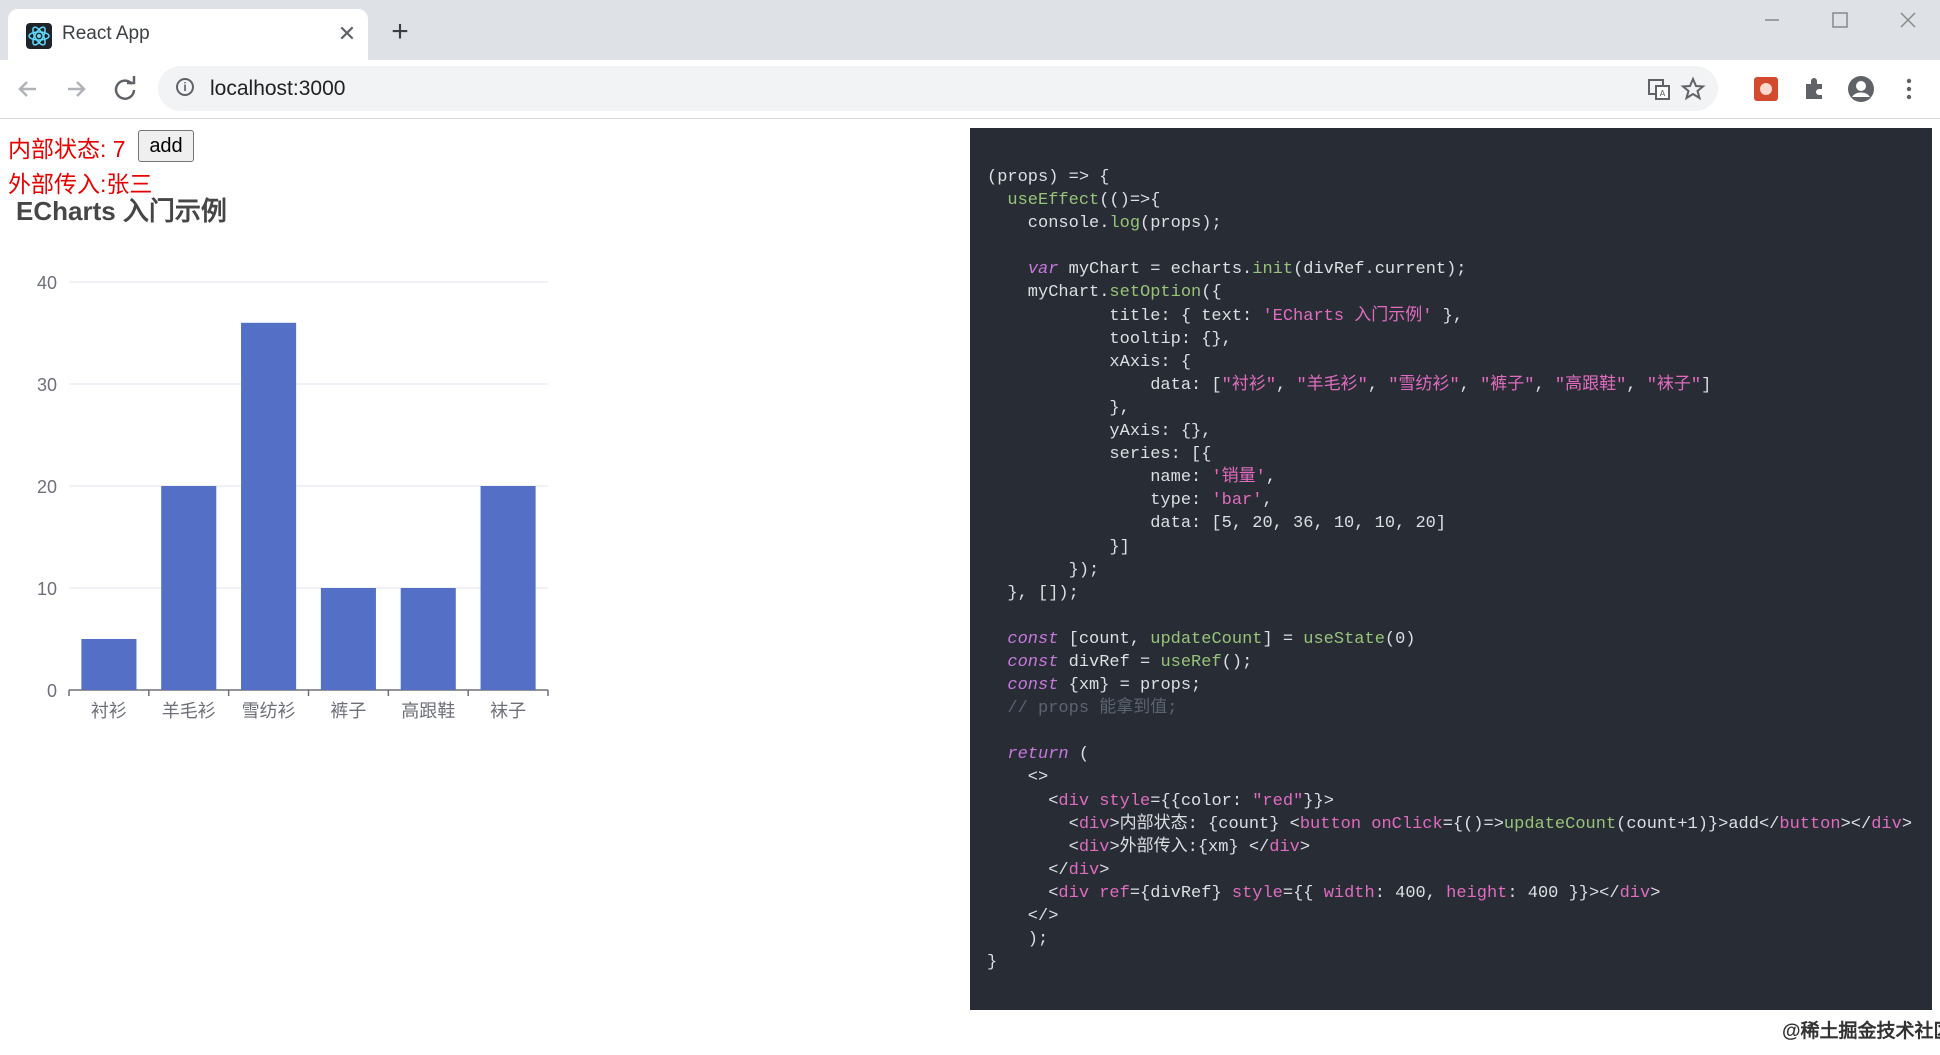  What do you see at coordinates (1099, 455) in the screenshot?
I see `code-line: series: [{` at bounding box center [1099, 455].